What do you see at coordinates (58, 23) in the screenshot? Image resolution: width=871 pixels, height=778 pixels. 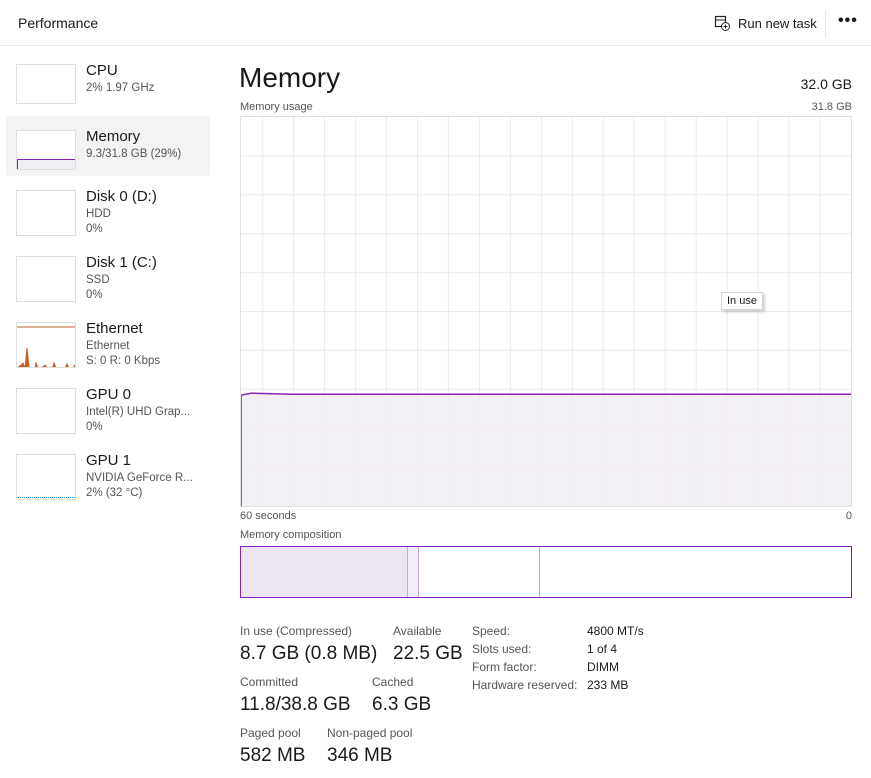 I see `page-title: Performance` at bounding box center [58, 23].